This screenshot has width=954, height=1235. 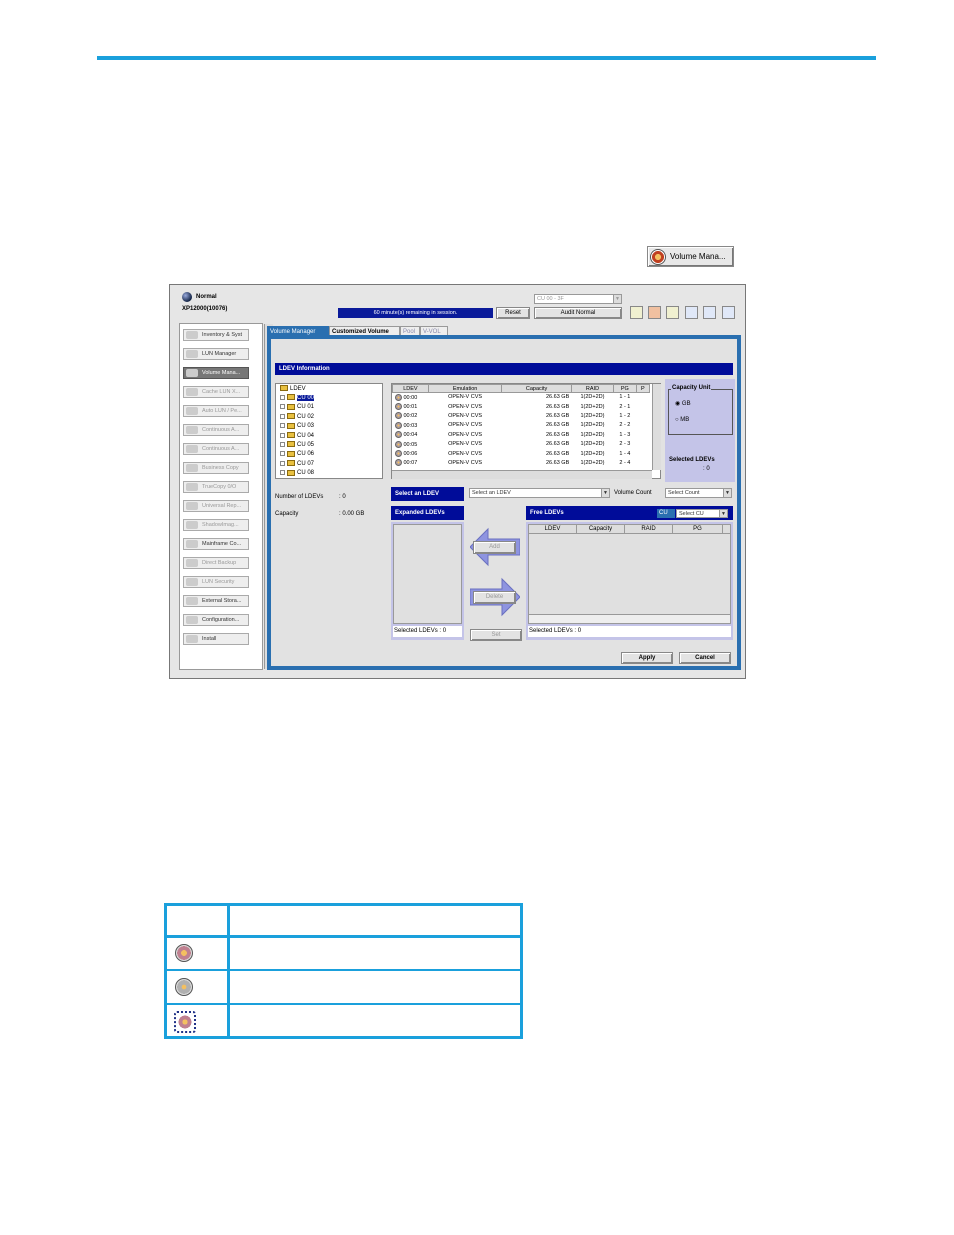 What do you see at coordinates (284, 388) in the screenshot?
I see `folder-icon` at bounding box center [284, 388].